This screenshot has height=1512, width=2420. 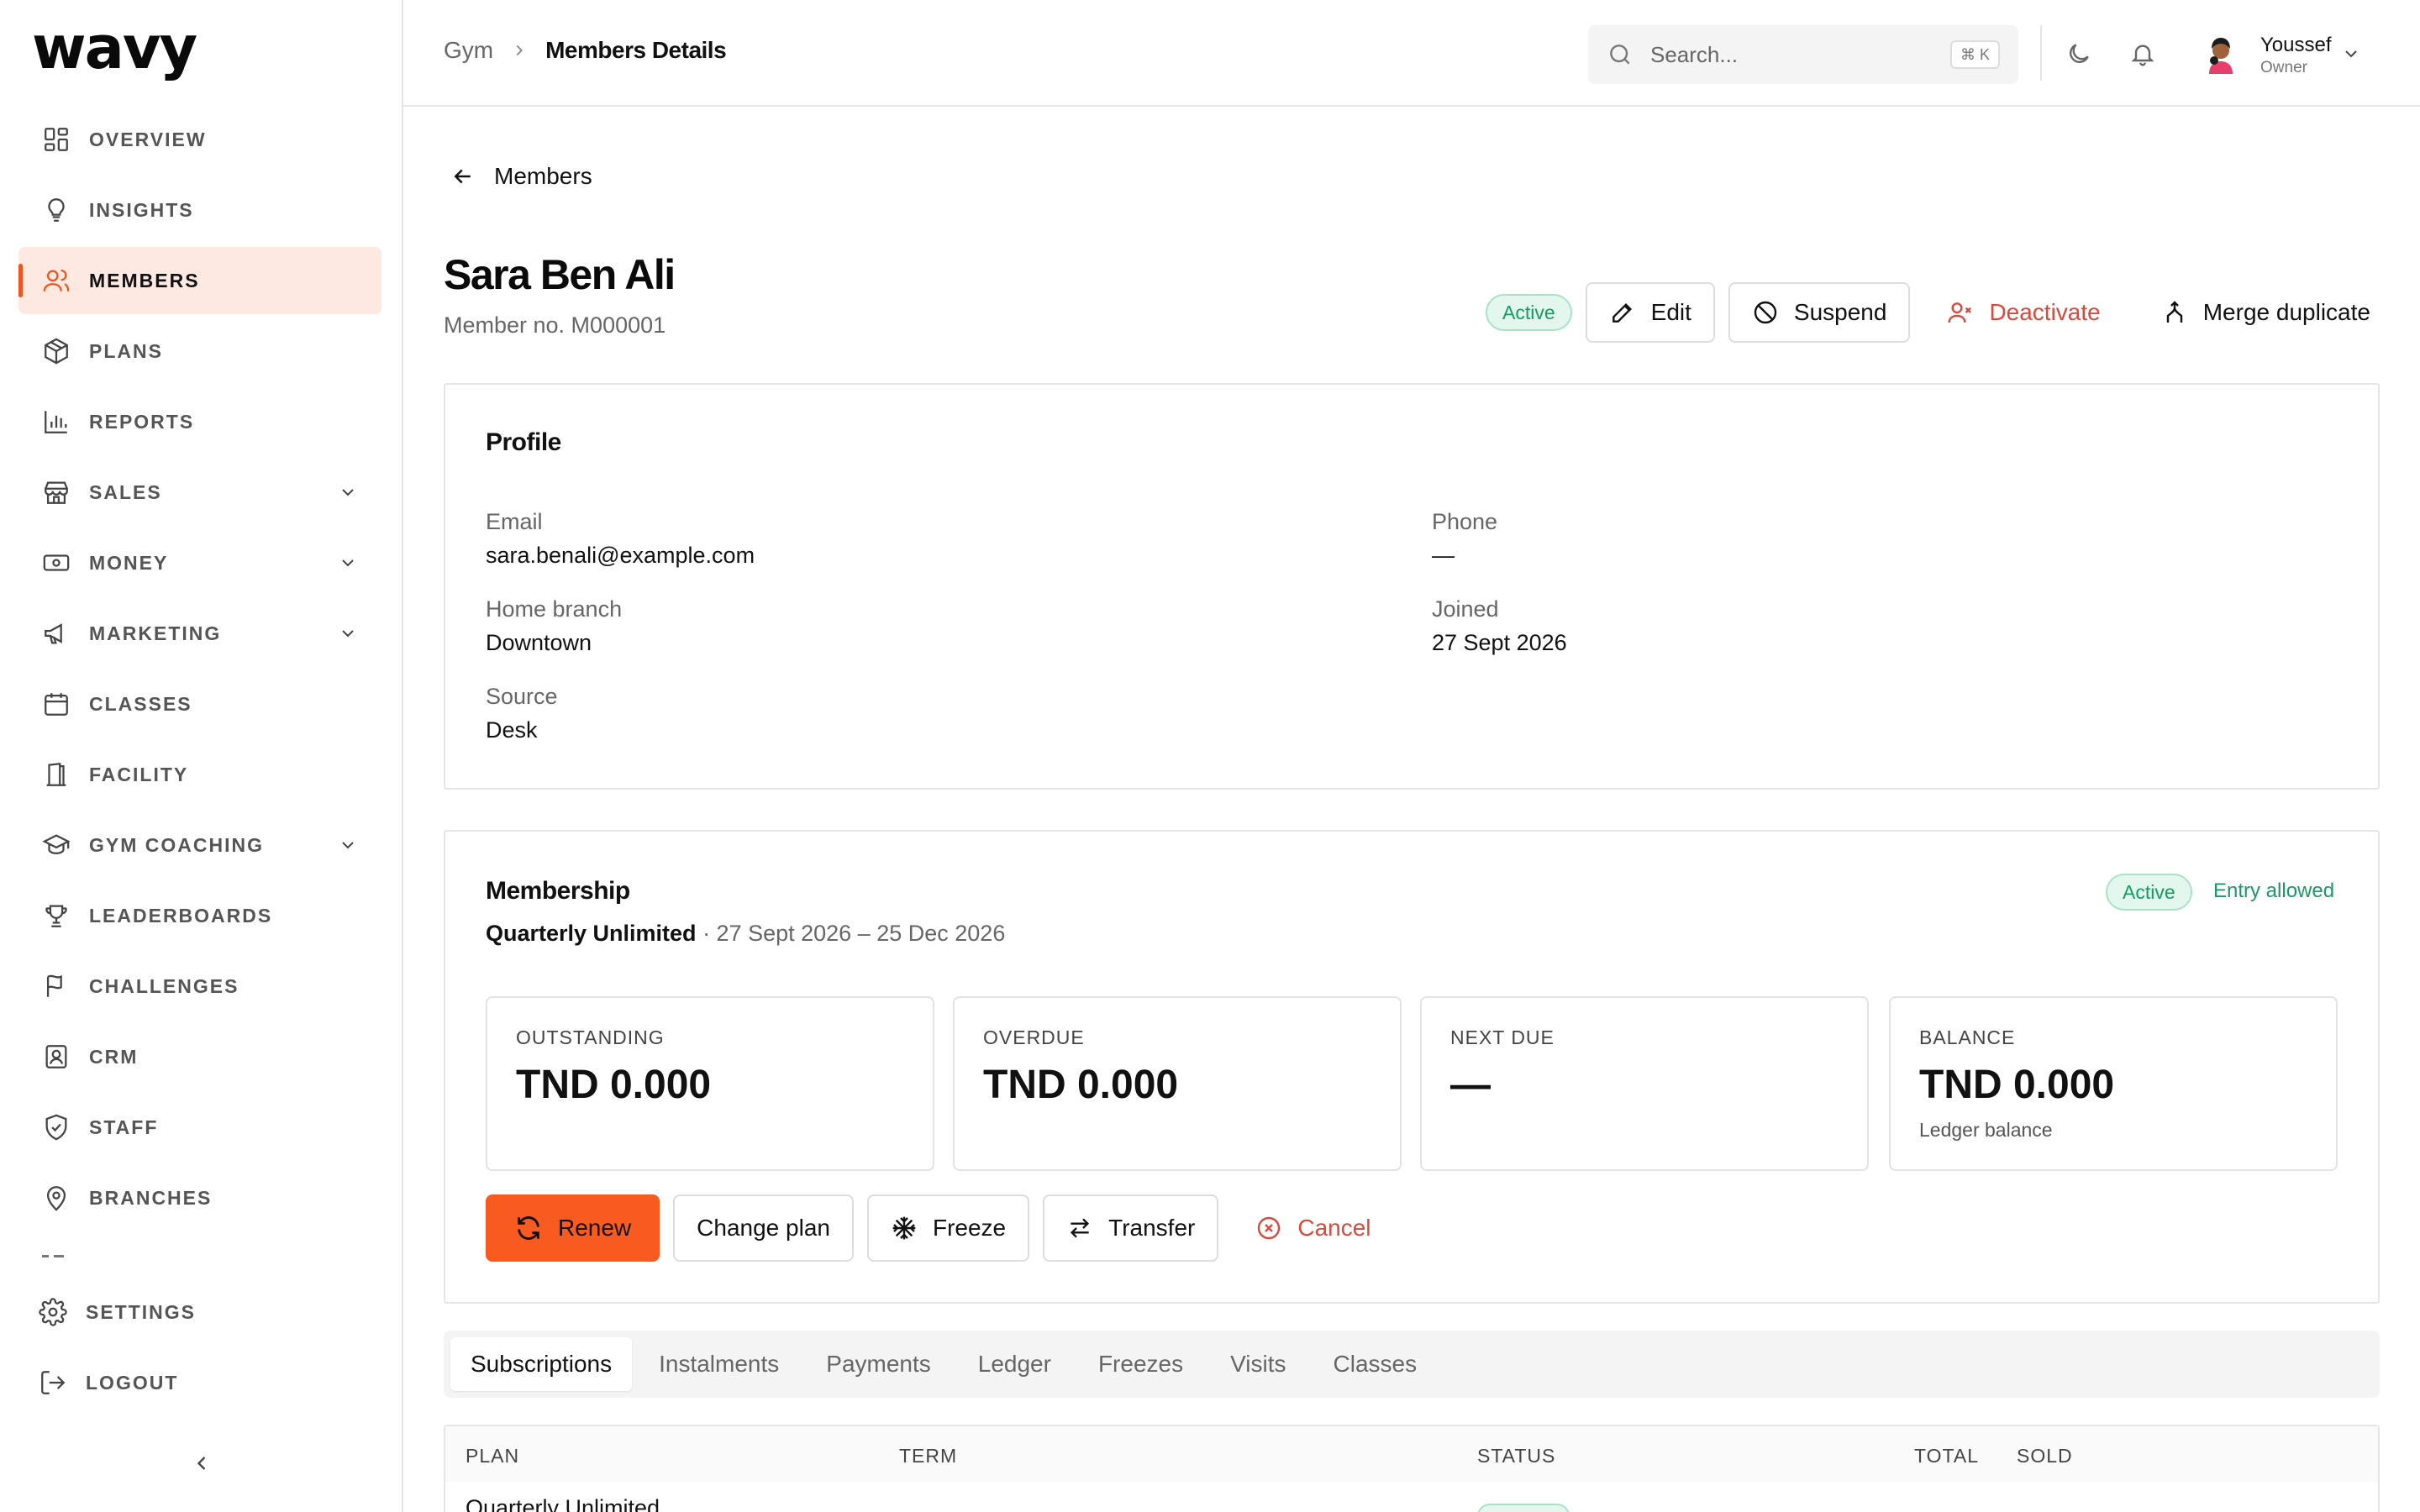 I want to click on sidebar-item-money: MONEY, so click(x=199, y=562).